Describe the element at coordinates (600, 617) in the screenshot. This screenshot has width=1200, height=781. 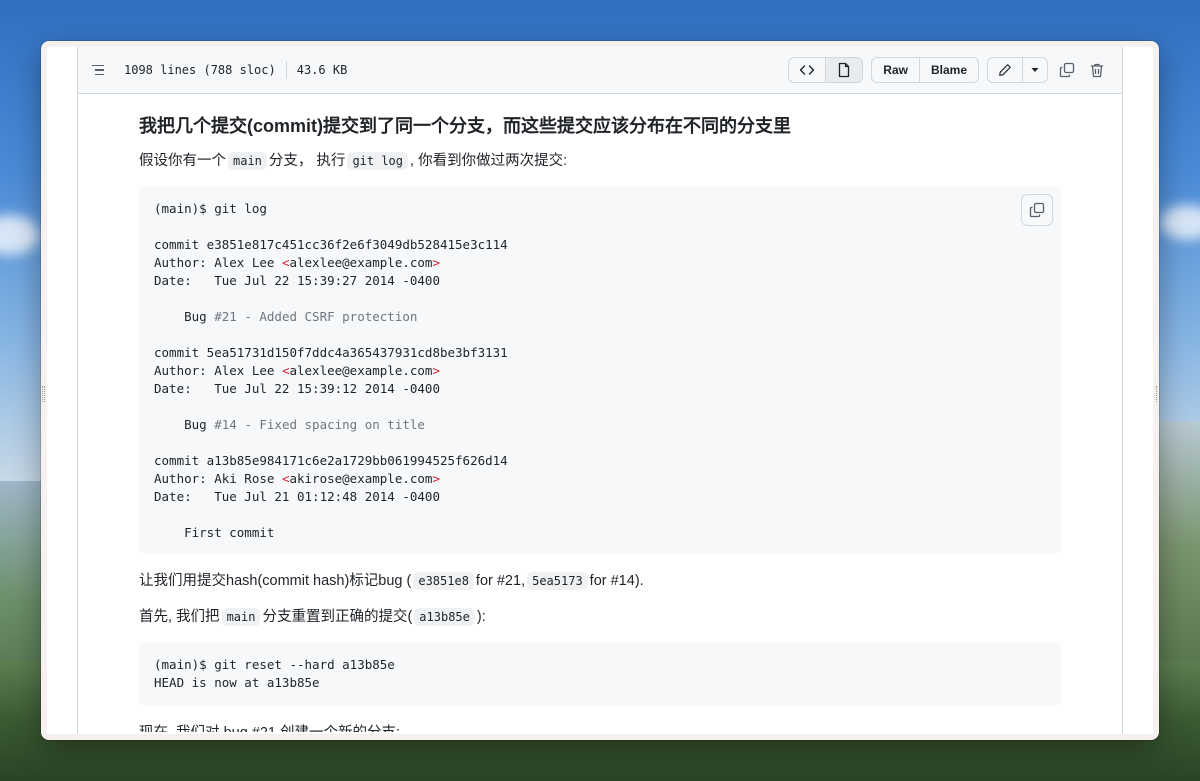
I see `paragraph: 首先, 我们把 main 分支重置到正确的提交(a13b85e):` at that location.